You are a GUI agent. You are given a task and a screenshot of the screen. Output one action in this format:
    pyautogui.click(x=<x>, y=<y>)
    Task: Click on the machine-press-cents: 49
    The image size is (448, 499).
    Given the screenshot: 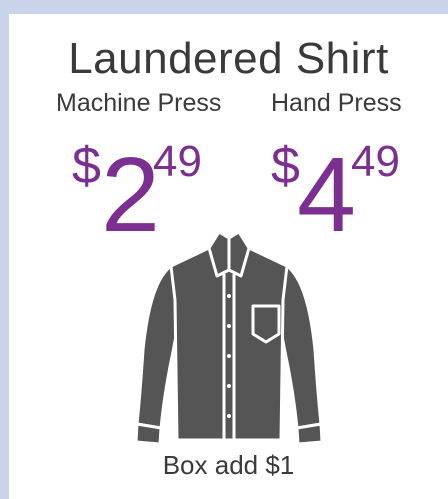 What is the action you would take?
    pyautogui.click(x=177, y=161)
    